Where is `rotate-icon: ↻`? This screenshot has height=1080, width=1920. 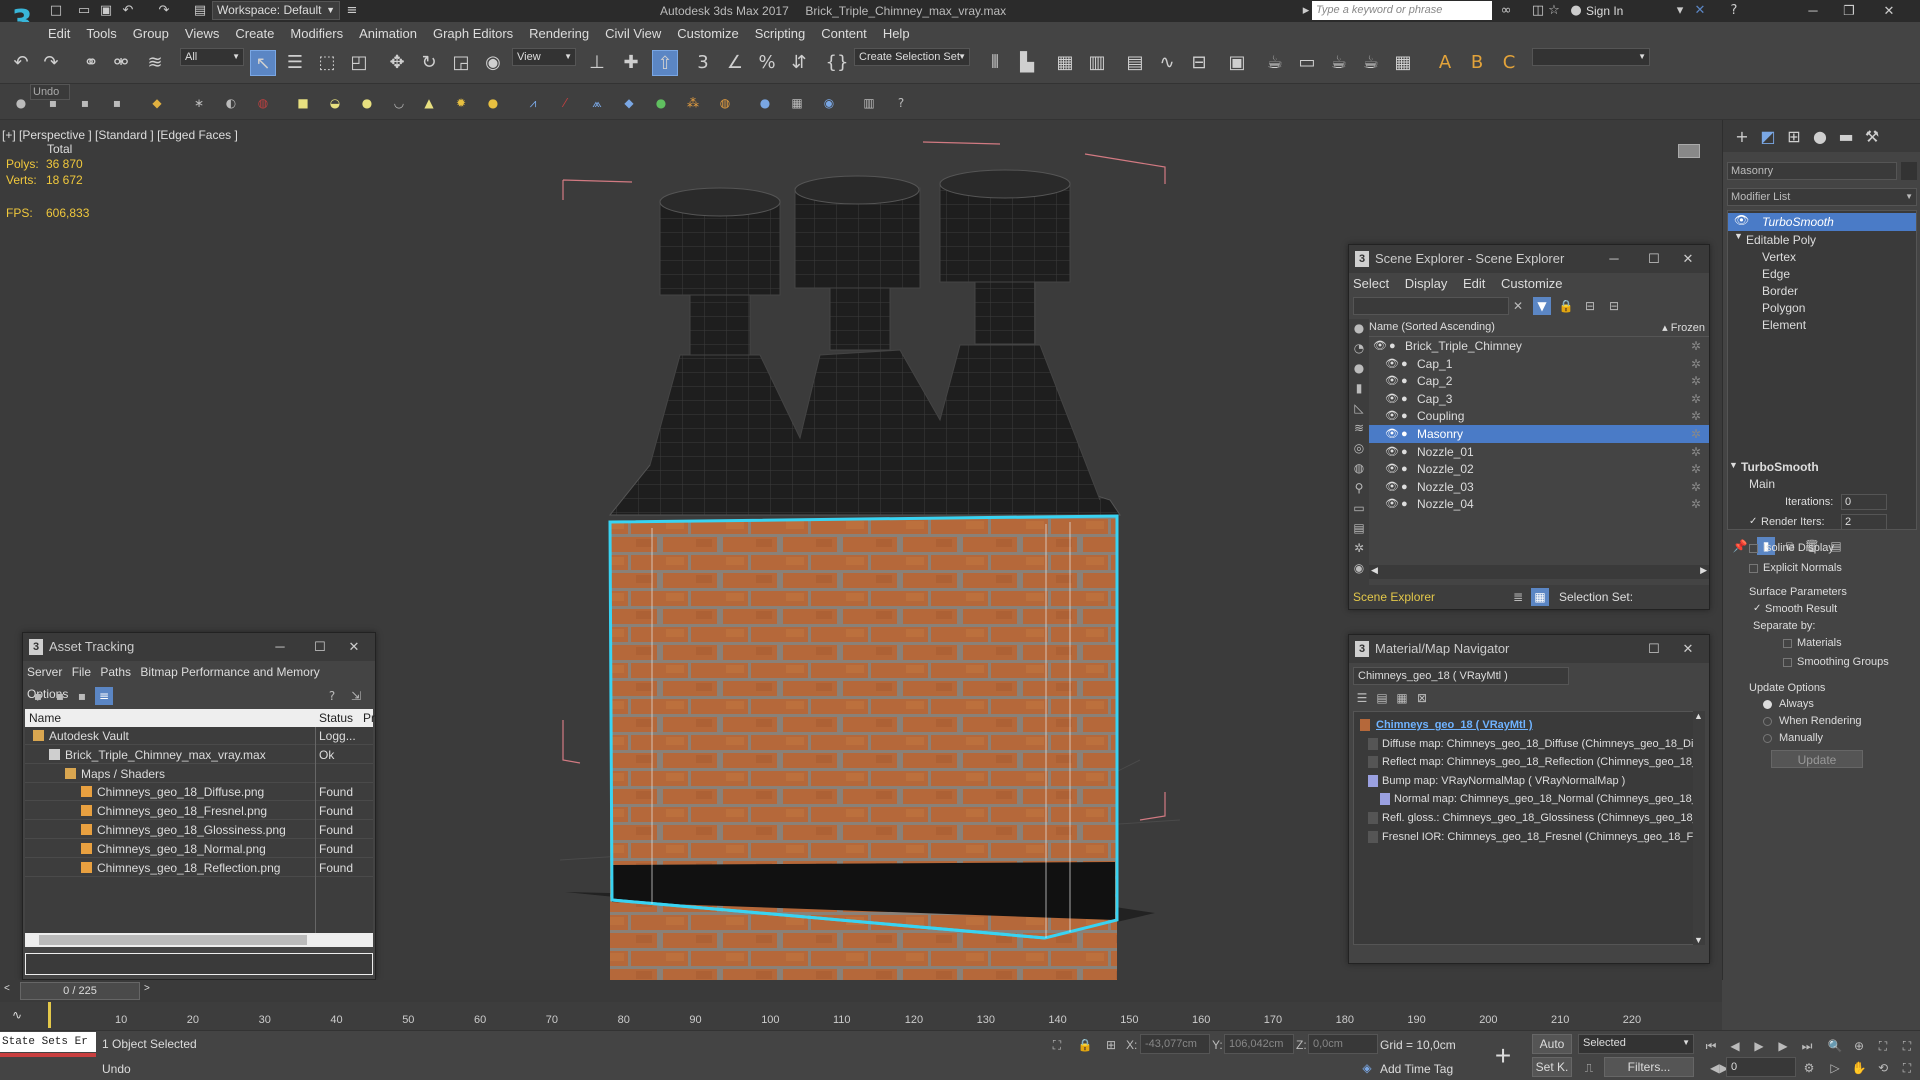
rotate-icon: ↻ is located at coordinates (429, 63).